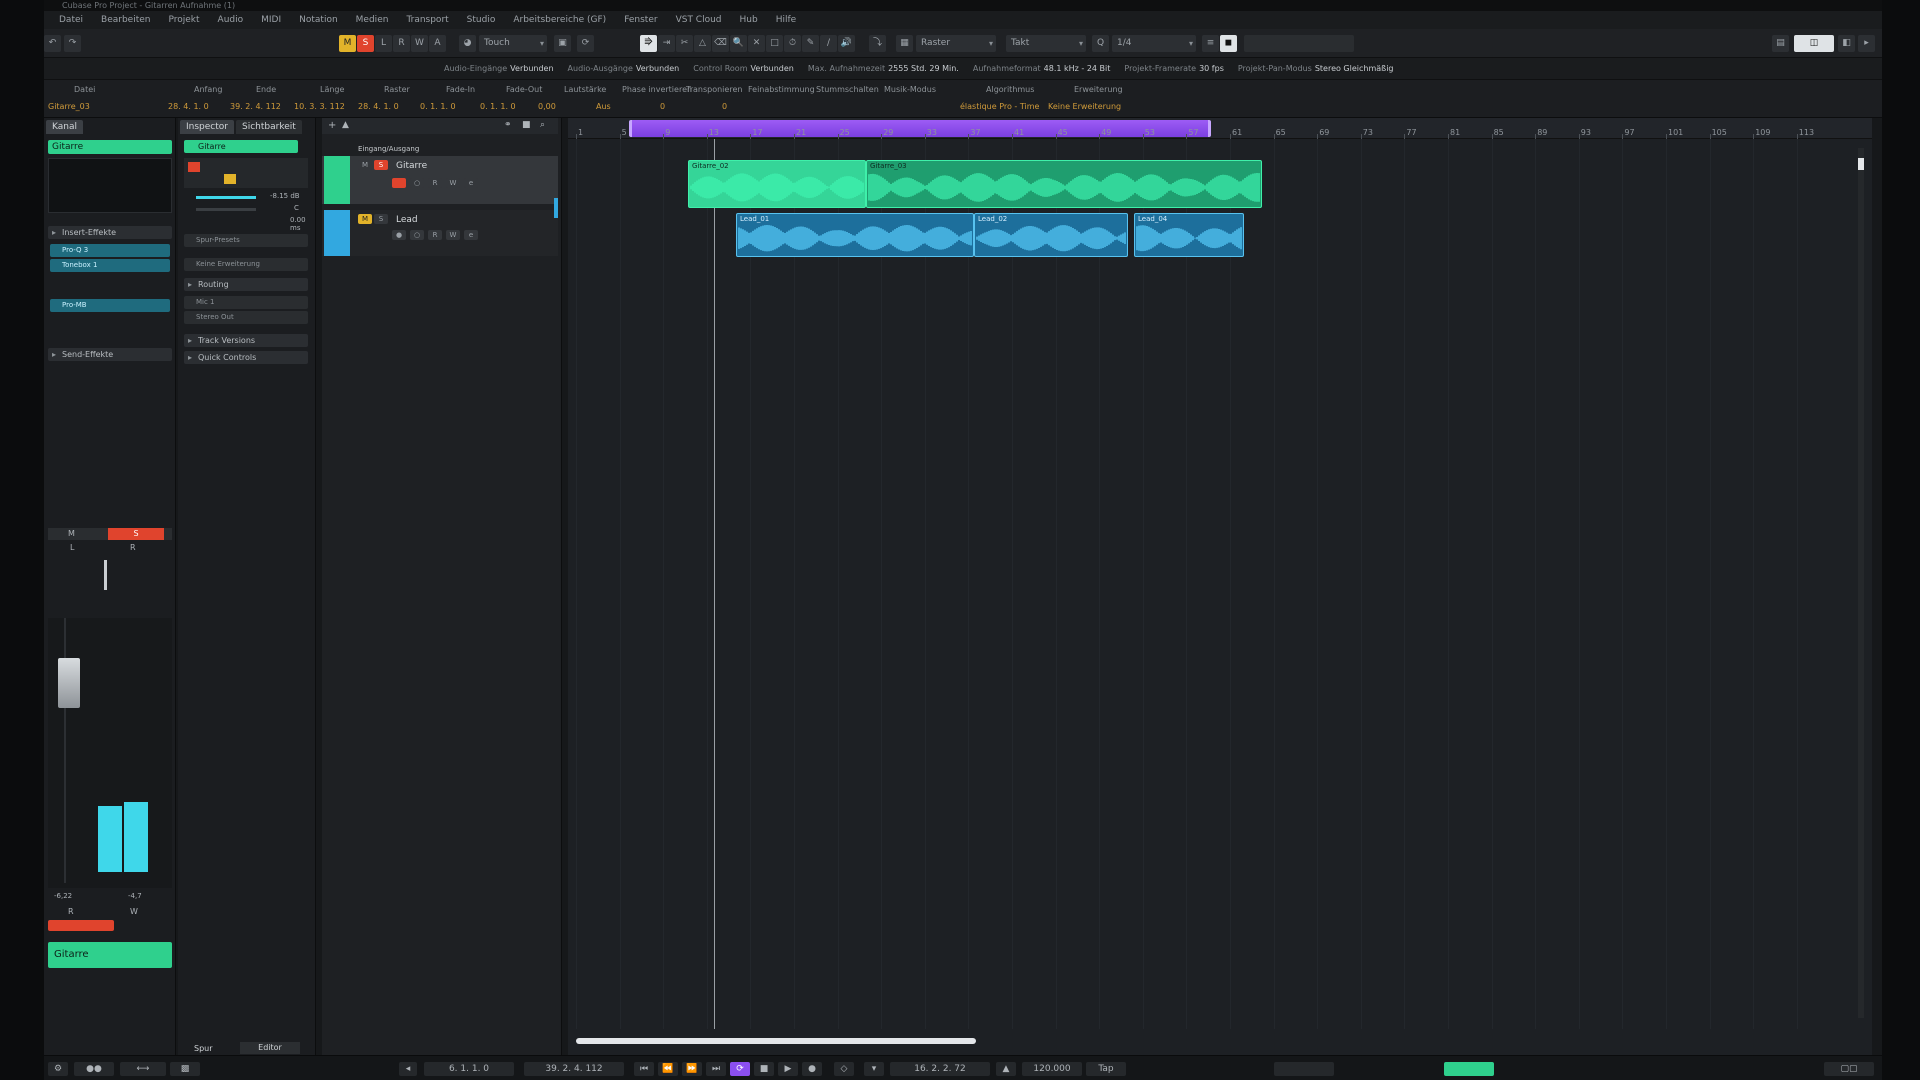 The image size is (1920, 1080). Describe the element at coordinates (699, 20) in the screenshot. I see `menu-item-11: VST Cloud` at that location.